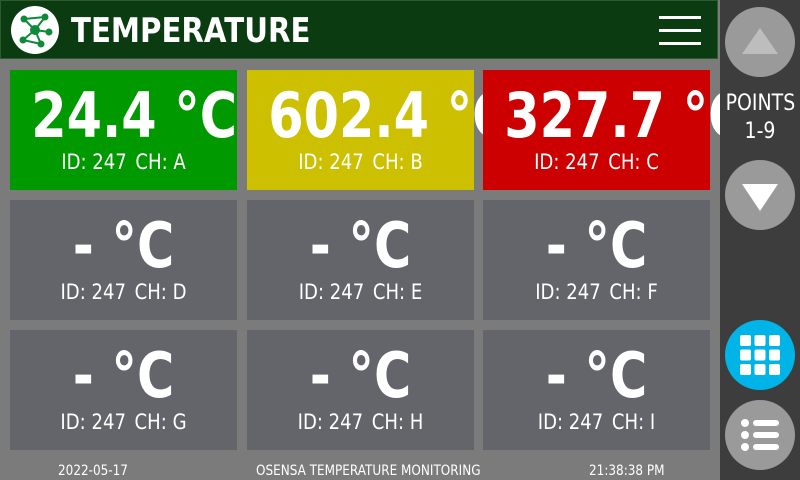  Describe the element at coordinates (760, 240) in the screenshot. I see `sidebar: POINTS 1-9` at that location.